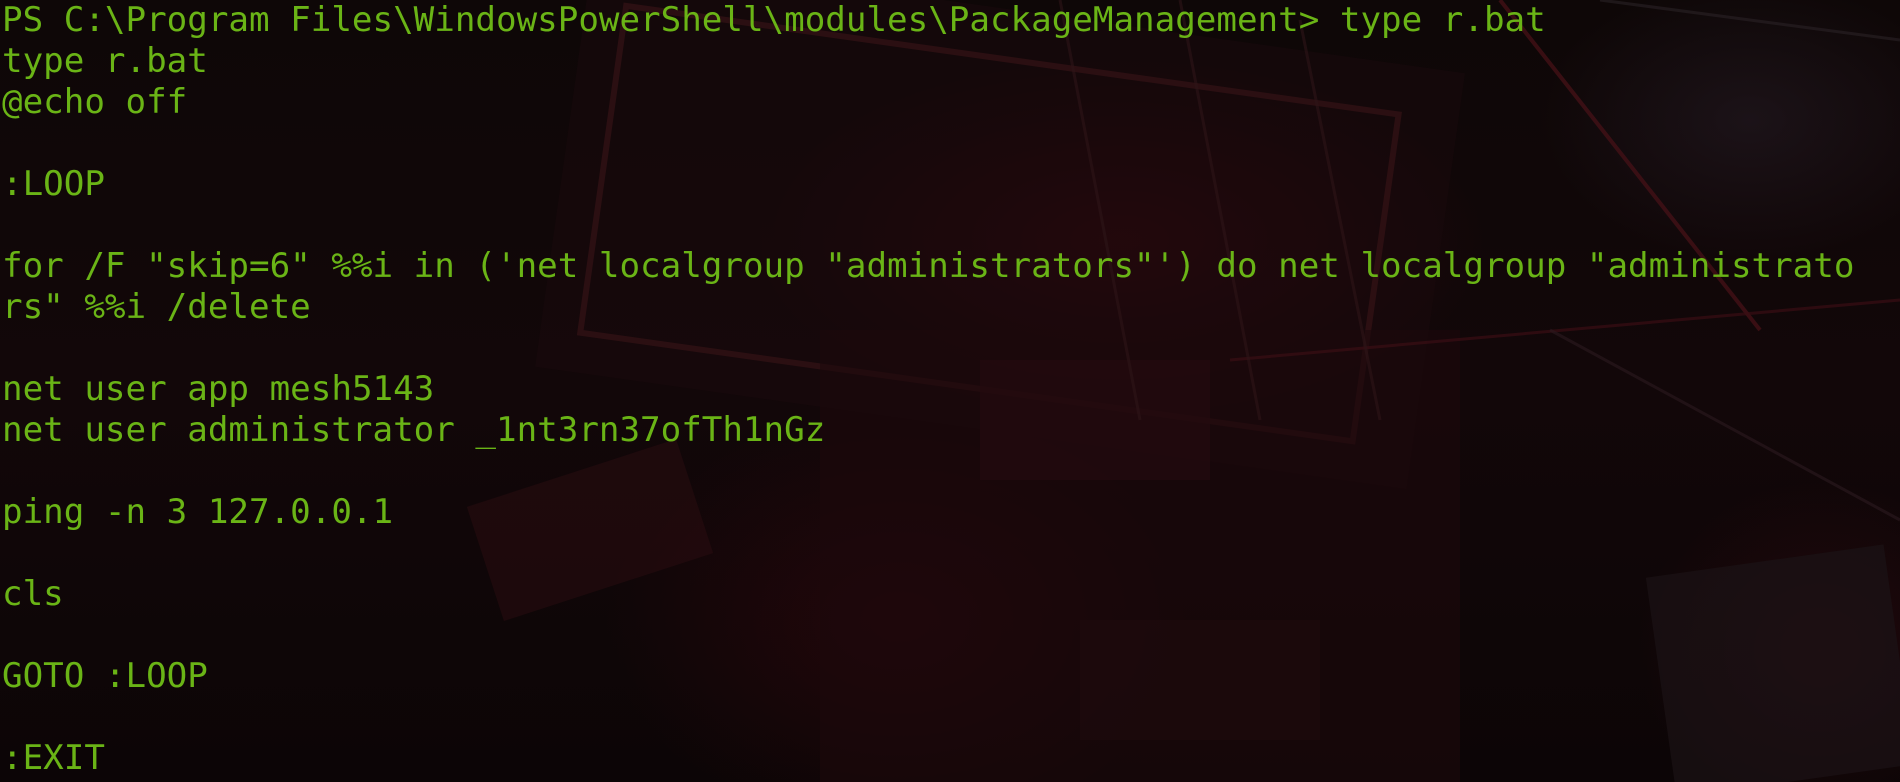 The width and height of the screenshot is (1900, 782). I want to click on output-line: cls, so click(33, 594).